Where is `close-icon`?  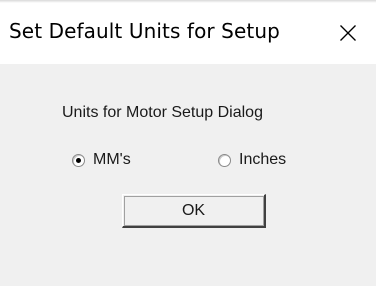 close-icon is located at coordinates (348, 33).